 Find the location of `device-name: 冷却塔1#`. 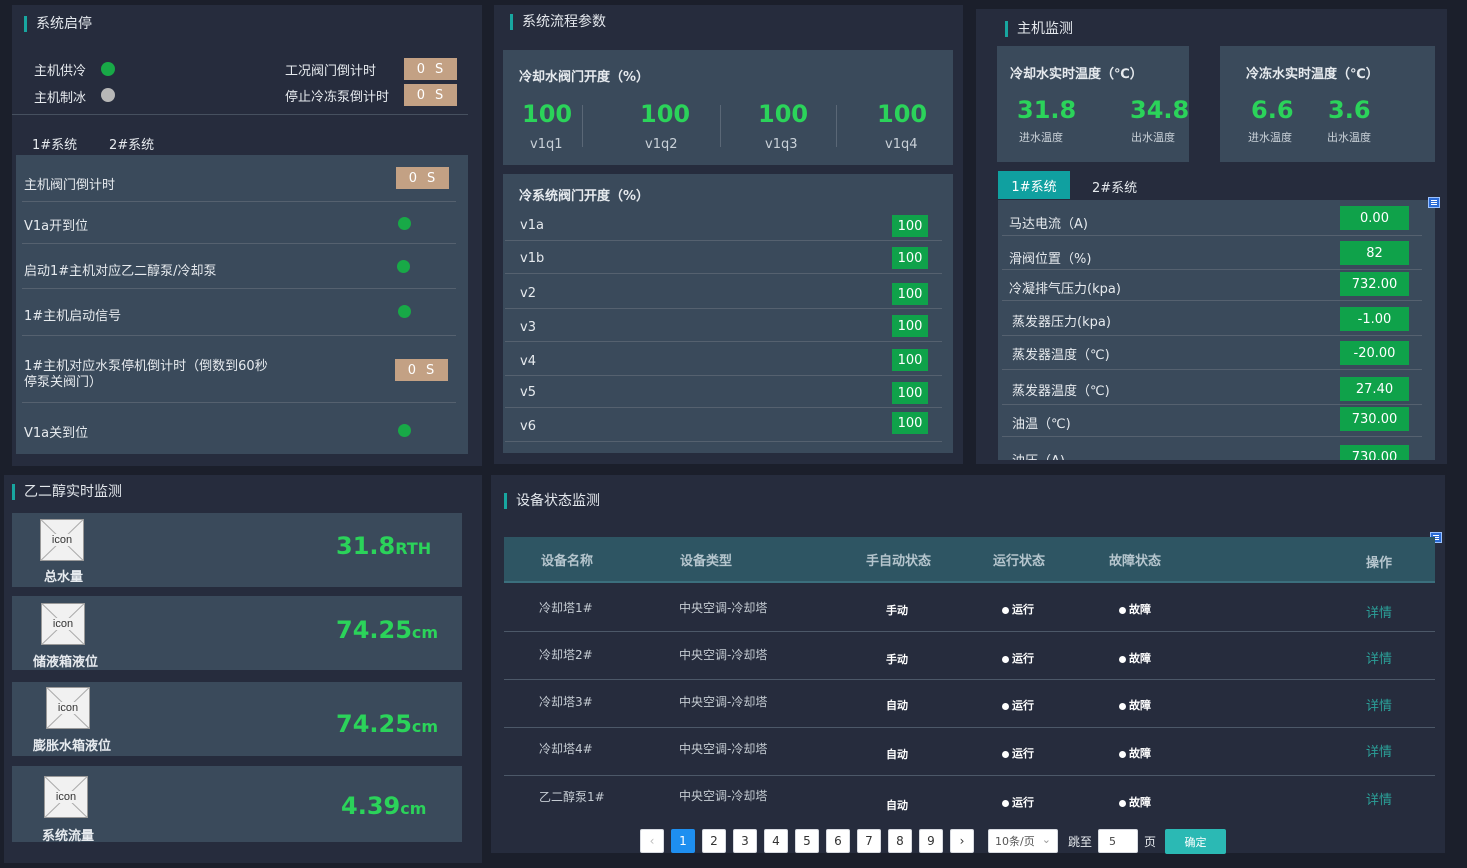

device-name: 冷却塔1# is located at coordinates (566, 608).